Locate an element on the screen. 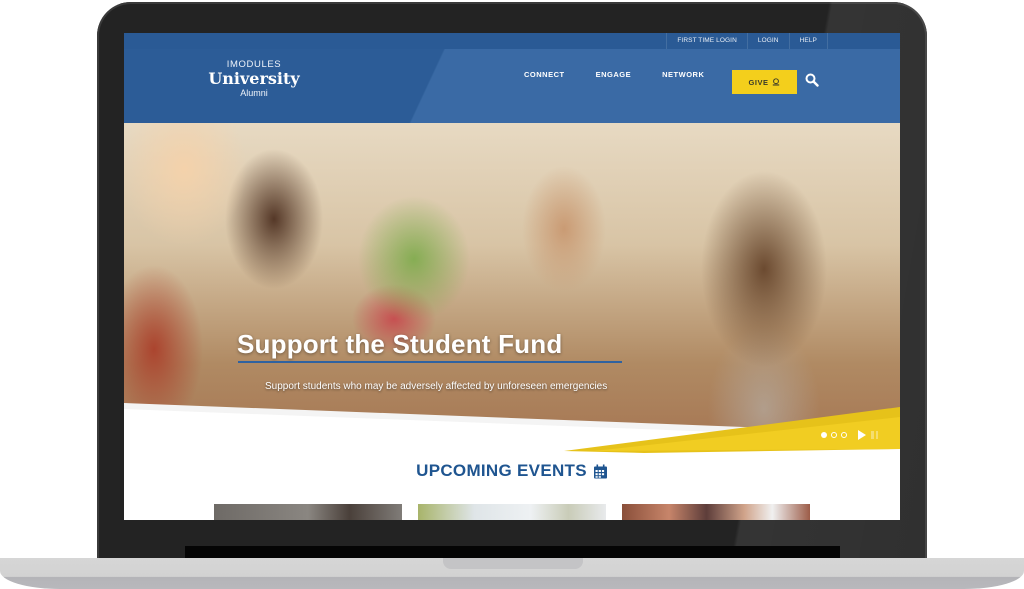  site-logo: IMODULES University Alumni is located at coordinates (254, 78).